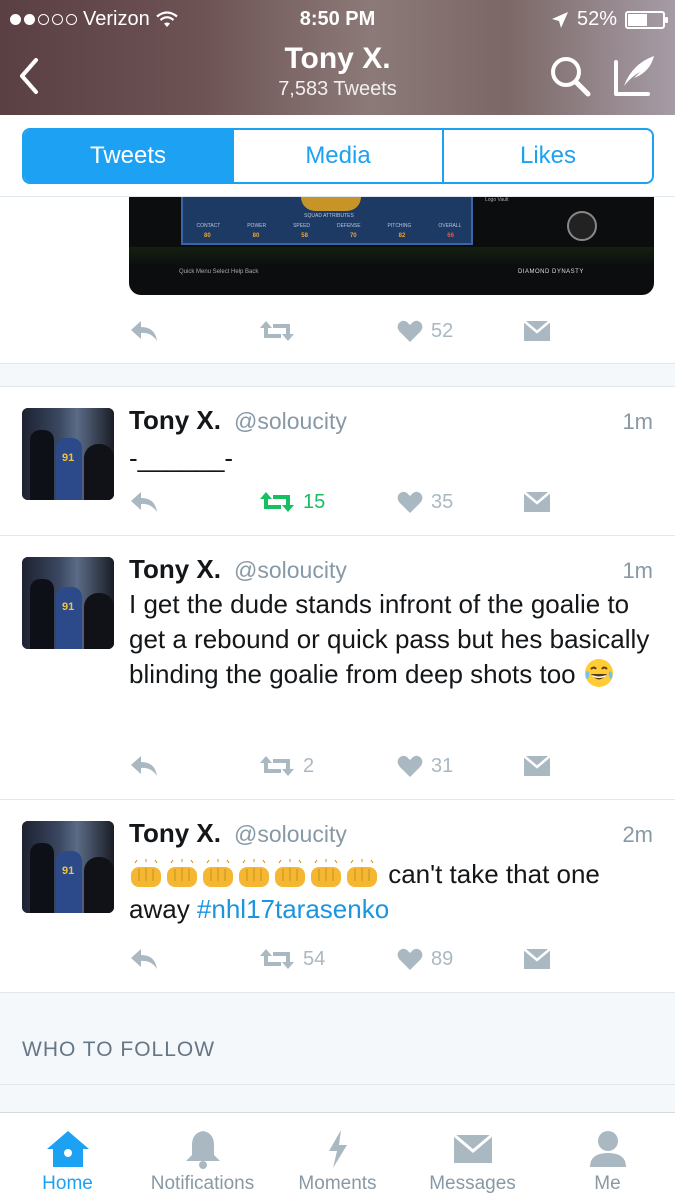 The width and height of the screenshot is (675, 1200). Describe the element at coordinates (442, 501) in the screenshot. I see `like-count: 35` at that location.